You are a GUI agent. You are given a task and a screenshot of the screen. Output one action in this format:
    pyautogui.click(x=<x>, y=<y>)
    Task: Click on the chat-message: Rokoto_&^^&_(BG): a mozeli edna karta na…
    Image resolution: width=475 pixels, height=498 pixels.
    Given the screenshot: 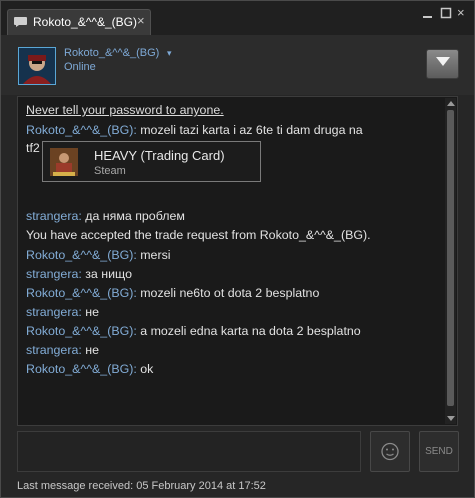 What is the action you would take?
    pyautogui.click(x=193, y=331)
    